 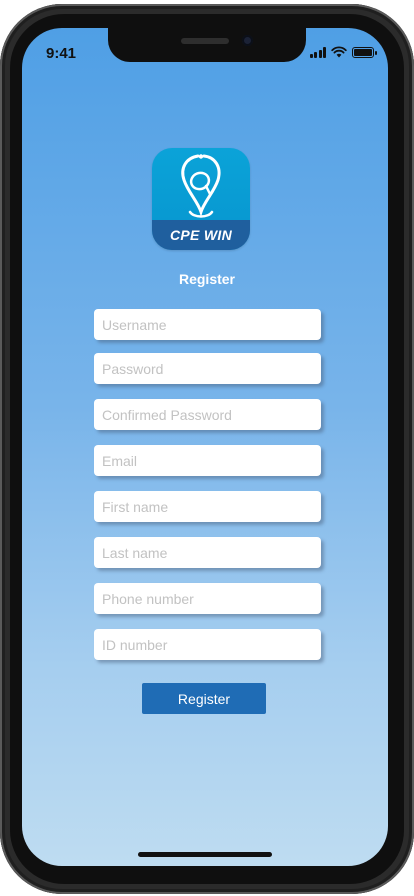 I want to click on notch, so click(x=207, y=45).